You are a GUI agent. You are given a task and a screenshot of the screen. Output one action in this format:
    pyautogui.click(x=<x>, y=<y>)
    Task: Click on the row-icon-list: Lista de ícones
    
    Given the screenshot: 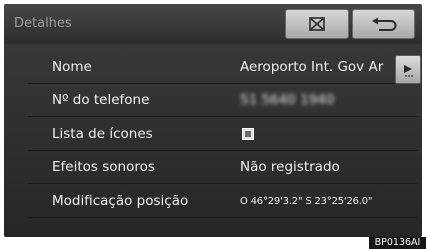 What is the action you would take?
    pyautogui.click(x=223, y=135)
    